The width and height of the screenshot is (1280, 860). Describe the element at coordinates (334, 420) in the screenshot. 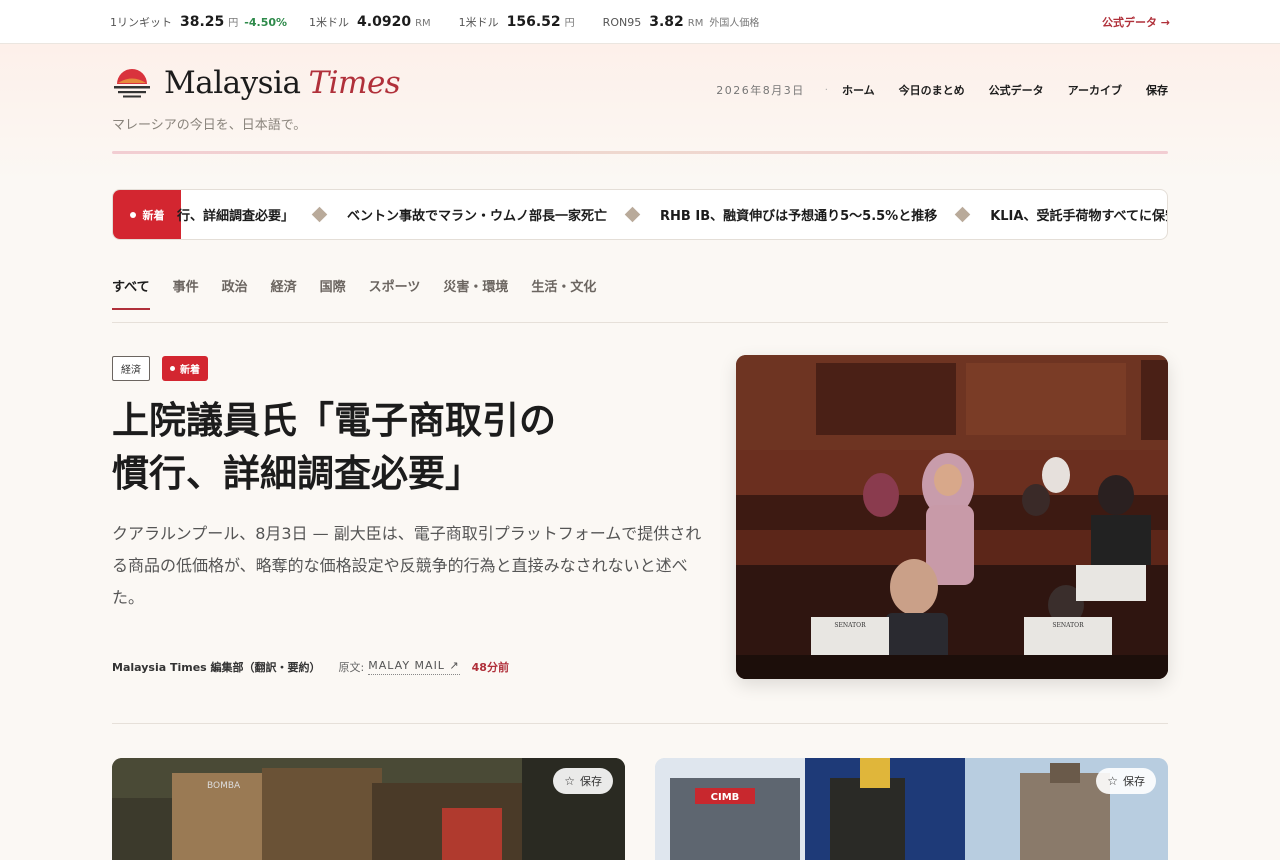

I see `lead-headline-line1: 上院議員氏「電子商取引の` at that location.